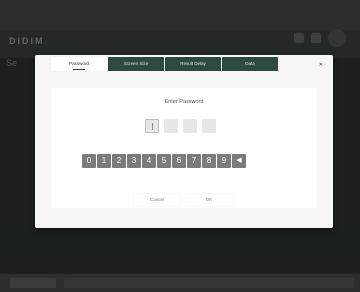 Image resolution: width=360 pixels, height=292 pixels. I want to click on numeric-keypad: 0 1 2 3 4 5 6 7 8 9 ◀, so click(164, 161).